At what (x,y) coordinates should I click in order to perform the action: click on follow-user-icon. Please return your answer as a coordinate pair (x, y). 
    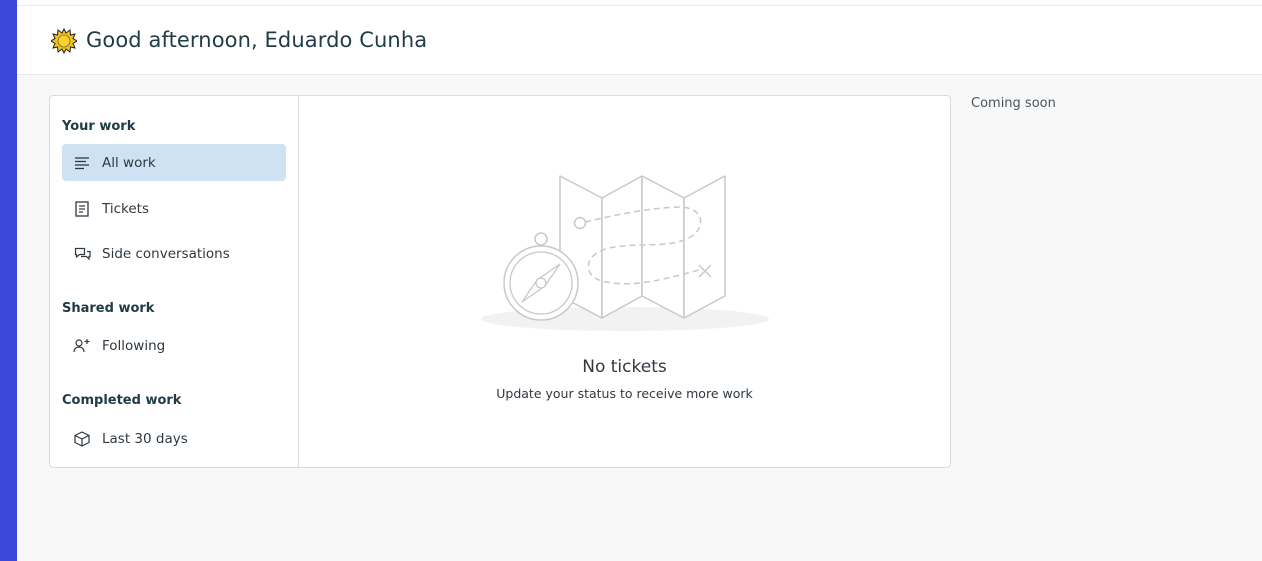
    Looking at the image, I should click on (82, 346).